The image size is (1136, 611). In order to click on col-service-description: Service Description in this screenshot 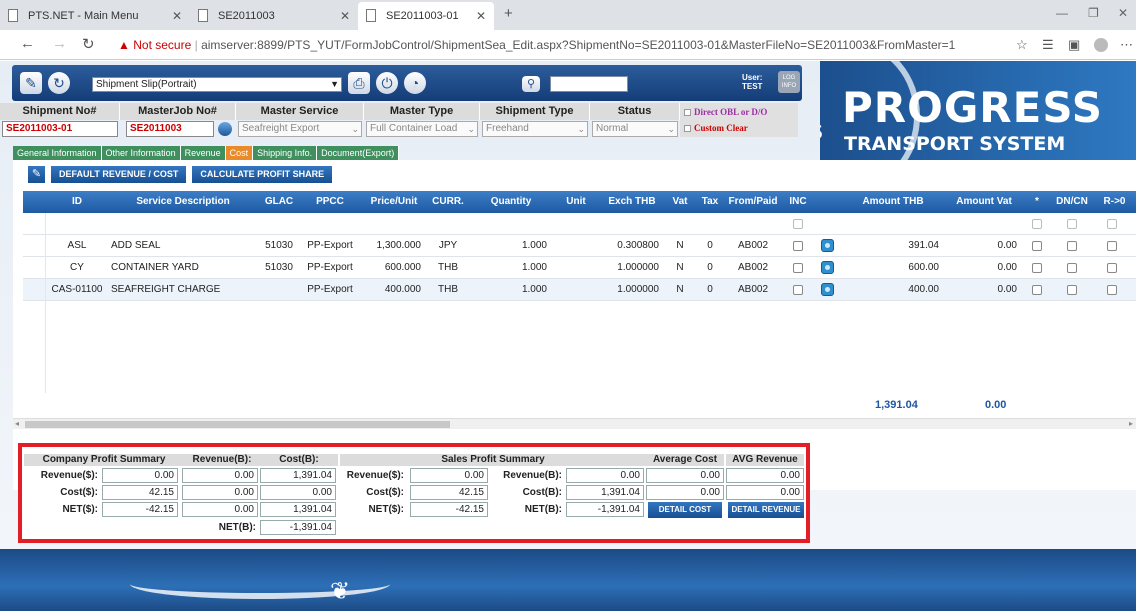, I will do `click(183, 202)`.